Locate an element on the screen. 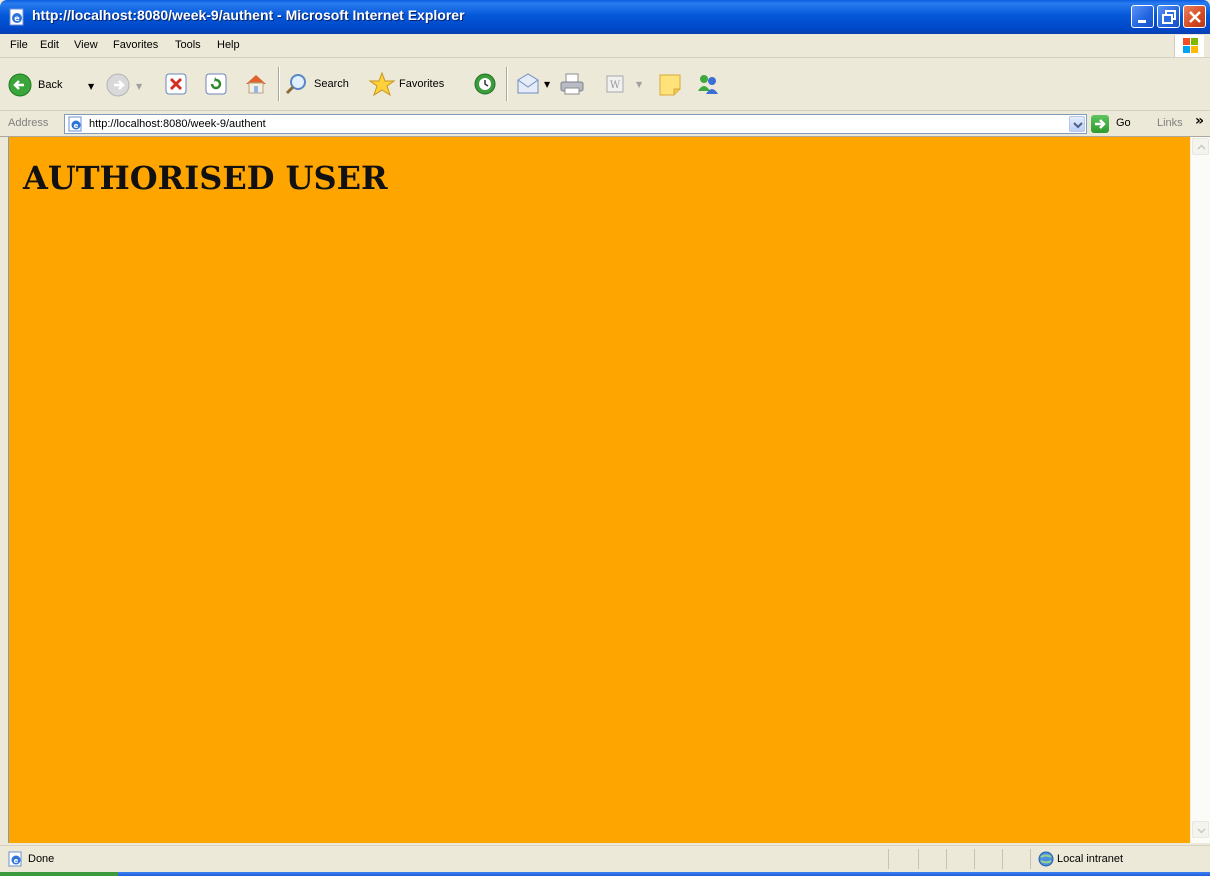  mail-icon is located at coordinates (528, 83).